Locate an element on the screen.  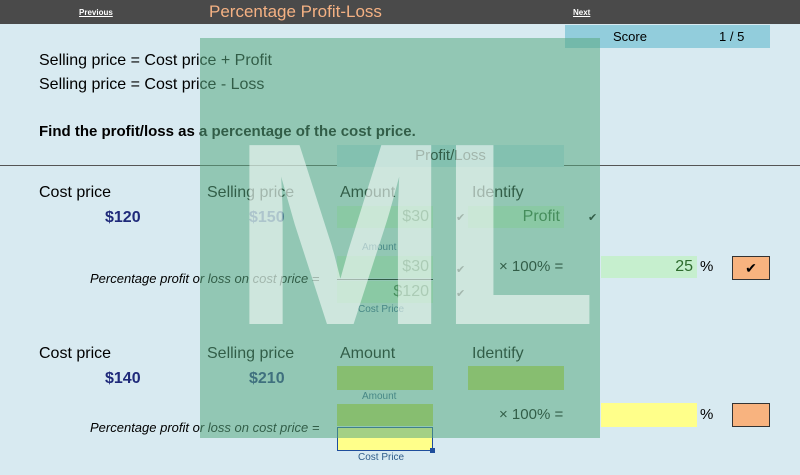
problem1-amount-check-icon: ✔ is located at coordinates (461, 218).